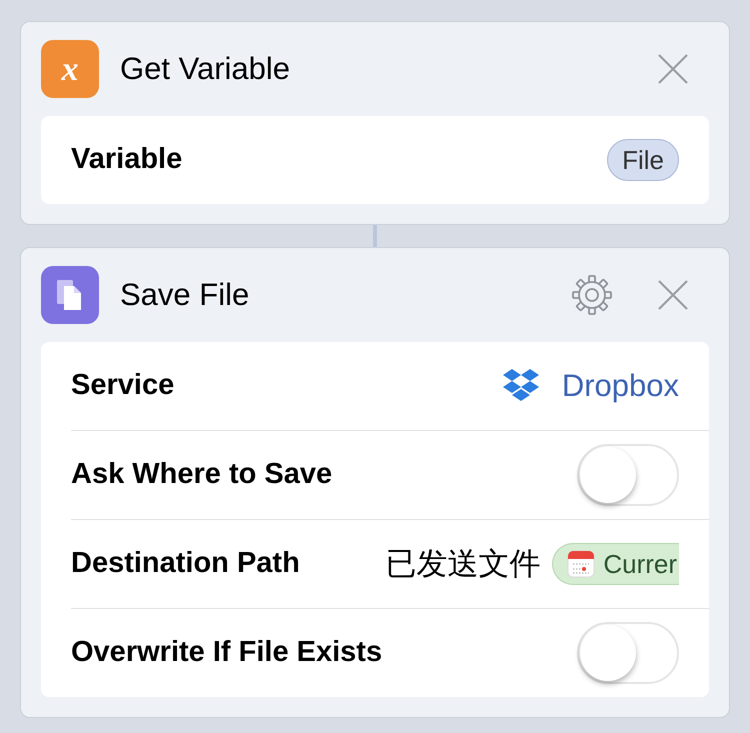  Describe the element at coordinates (126, 160) in the screenshot. I see `parameter-label: Variable` at that location.